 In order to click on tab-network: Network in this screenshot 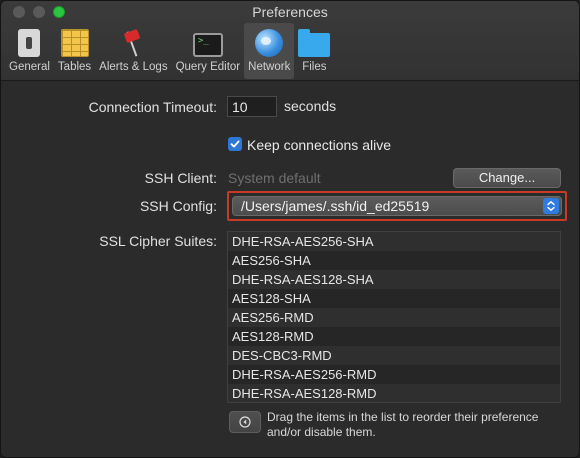, I will do `click(269, 51)`.